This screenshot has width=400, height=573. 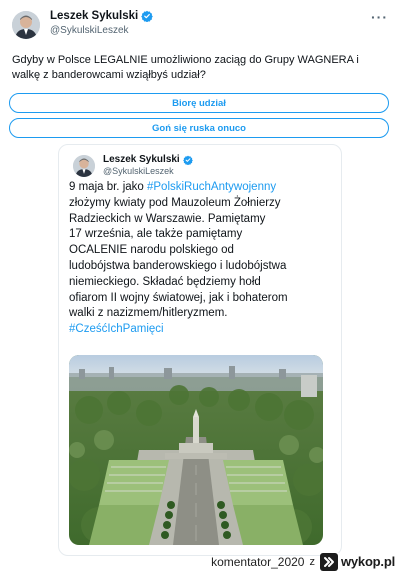 What do you see at coordinates (141, 159) in the screenshot?
I see `quoted-author-name-text: Leszek Sykulski` at bounding box center [141, 159].